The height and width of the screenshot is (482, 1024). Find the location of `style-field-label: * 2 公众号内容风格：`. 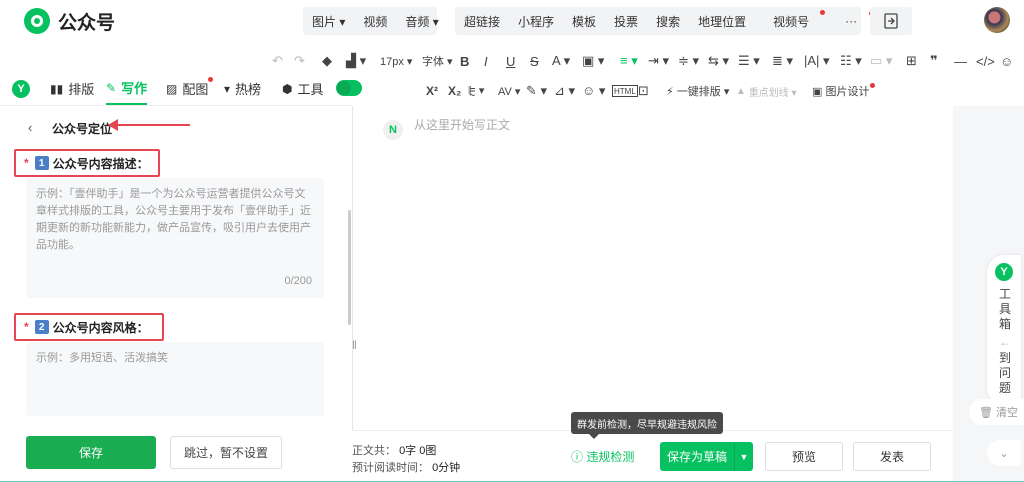

style-field-label: * 2 公众号内容风格： is located at coordinates (89, 327).